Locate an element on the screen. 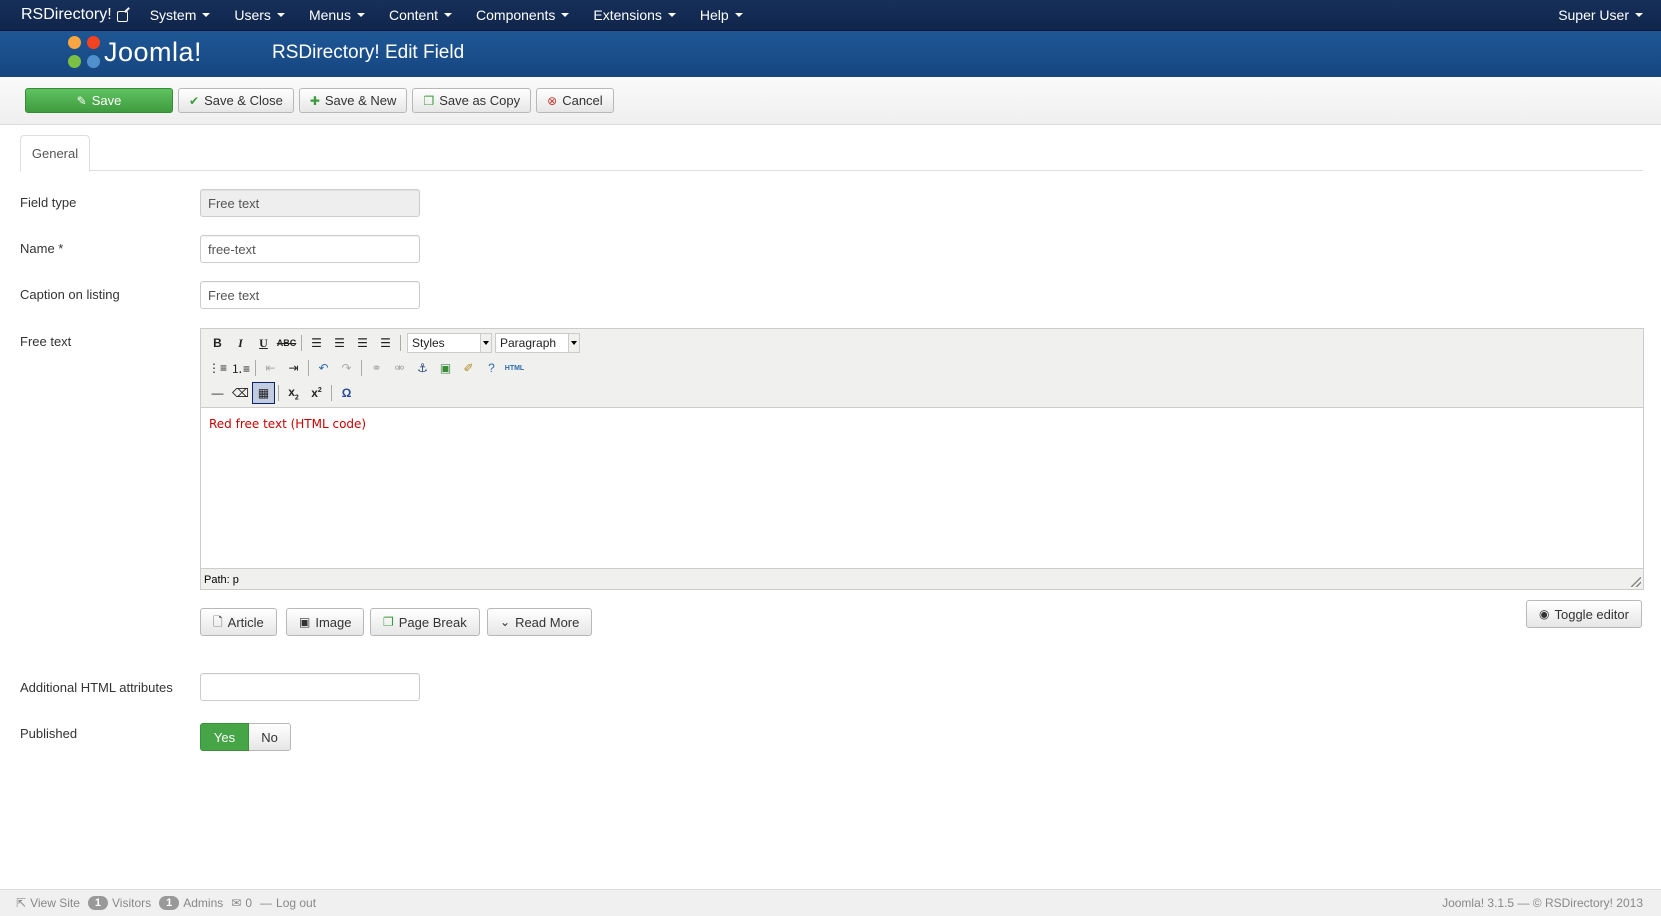 This screenshot has height=916, width=1661. save-new-label: Save & New is located at coordinates (360, 100).